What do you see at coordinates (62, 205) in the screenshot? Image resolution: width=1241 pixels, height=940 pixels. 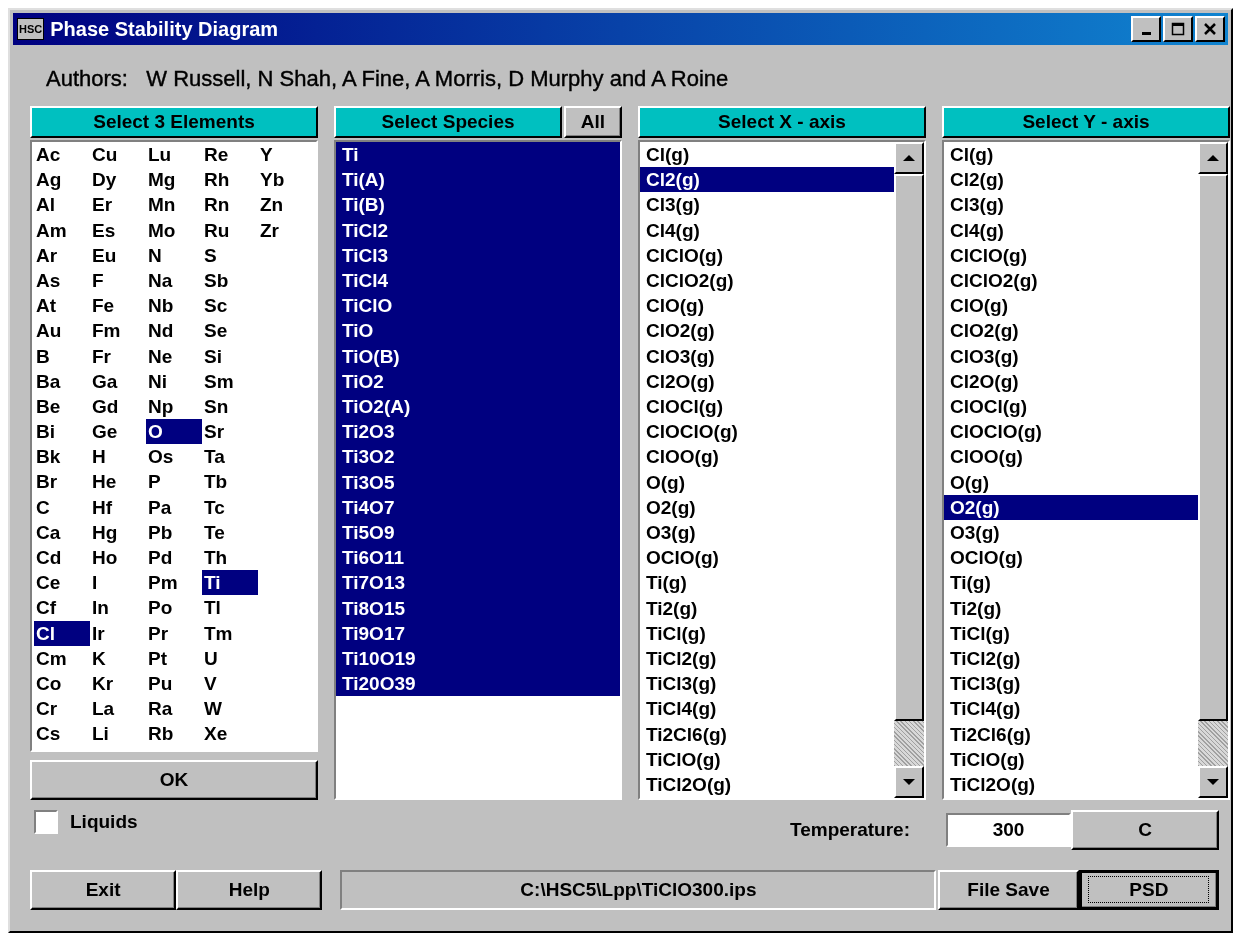 I see `element-item: Al` at bounding box center [62, 205].